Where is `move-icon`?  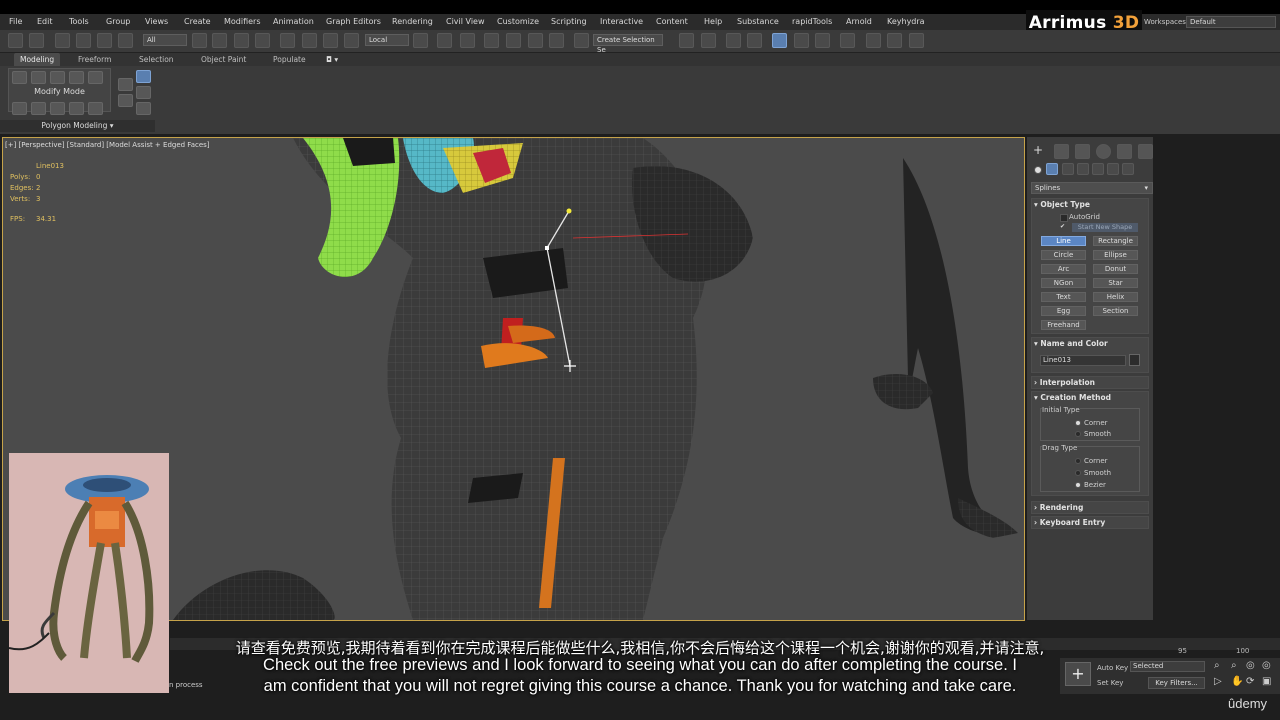
move-icon is located at coordinates (287, 40).